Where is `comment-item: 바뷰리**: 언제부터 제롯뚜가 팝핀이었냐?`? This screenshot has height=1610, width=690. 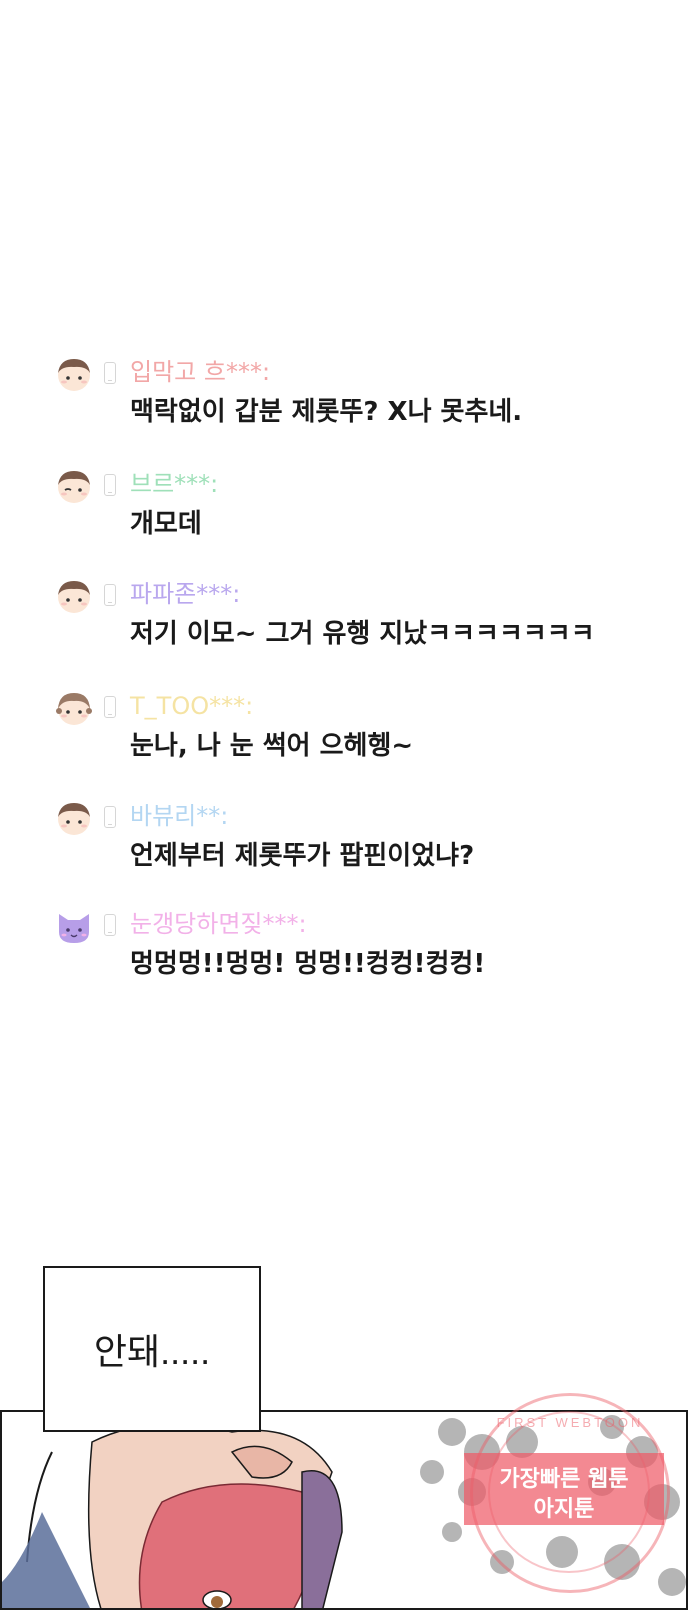 comment-item: 바뷰리**: 언제부터 제롯뚜가 팝핀이었냐? is located at coordinates (366, 846).